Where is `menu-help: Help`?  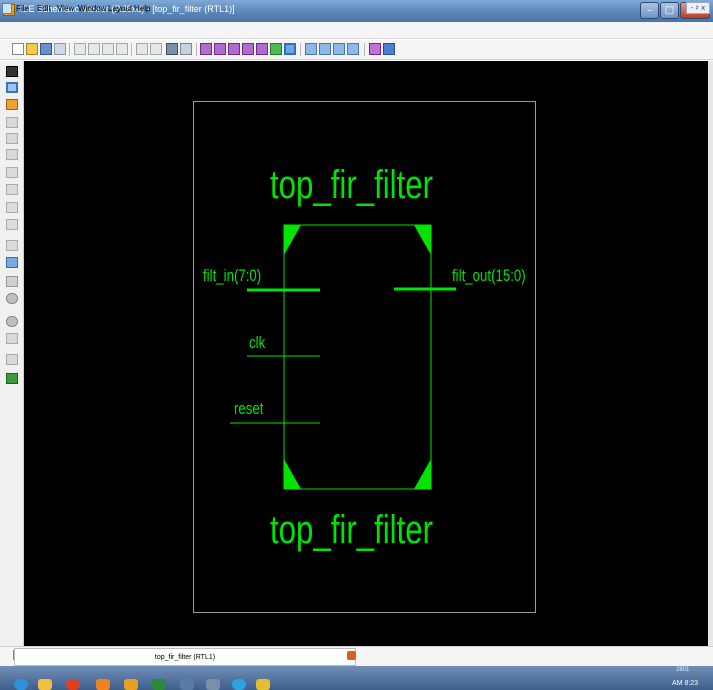
menu-help: Help is located at coordinates (142, 8).